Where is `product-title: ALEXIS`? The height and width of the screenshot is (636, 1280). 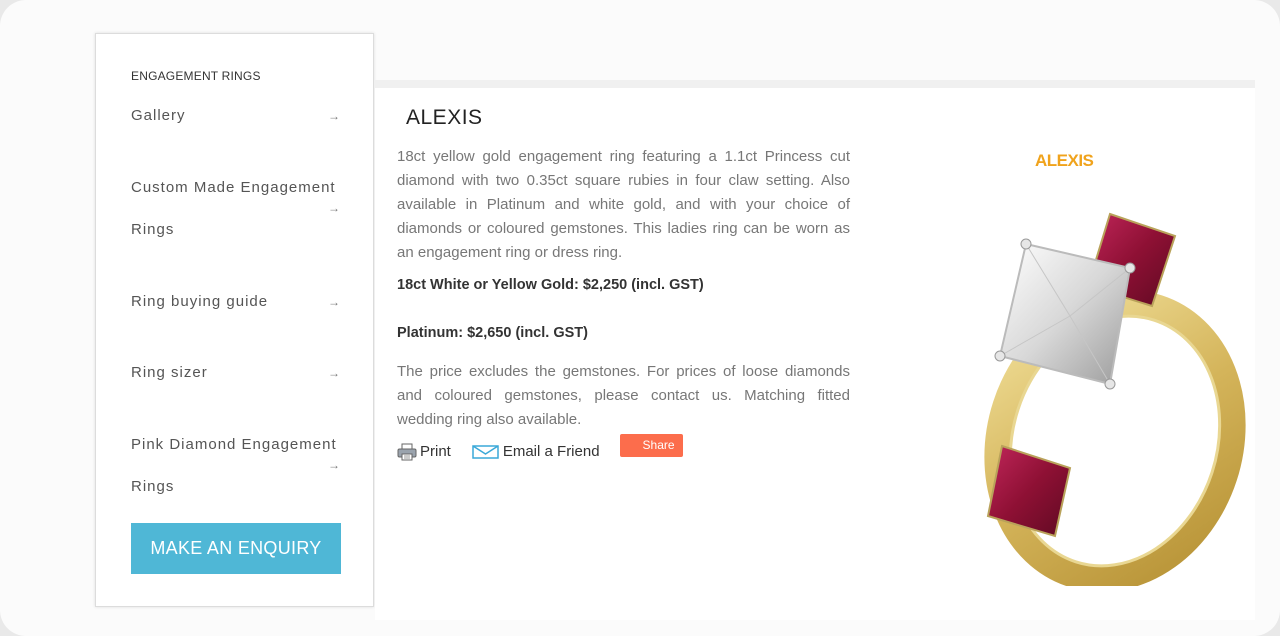 product-title: ALEXIS is located at coordinates (444, 117).